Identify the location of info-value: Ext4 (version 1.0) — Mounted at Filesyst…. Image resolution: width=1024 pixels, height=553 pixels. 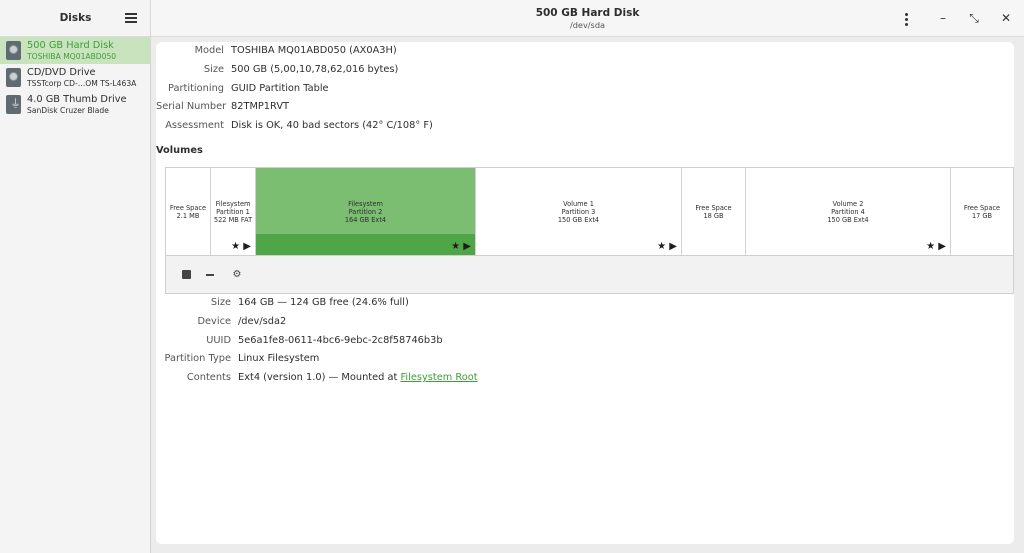
(358, 378).